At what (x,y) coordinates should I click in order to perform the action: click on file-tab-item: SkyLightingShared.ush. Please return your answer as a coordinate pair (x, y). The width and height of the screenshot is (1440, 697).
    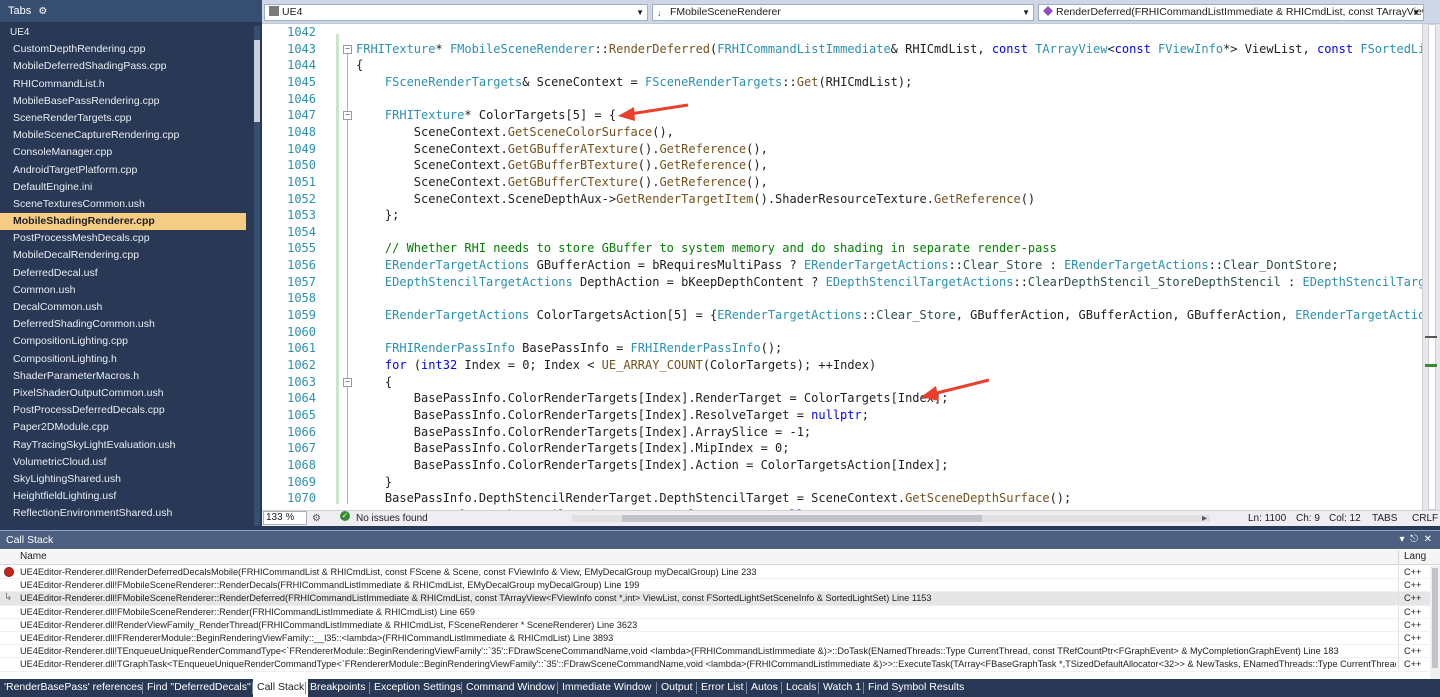
    Looking at the image, I should click on (123, 479).